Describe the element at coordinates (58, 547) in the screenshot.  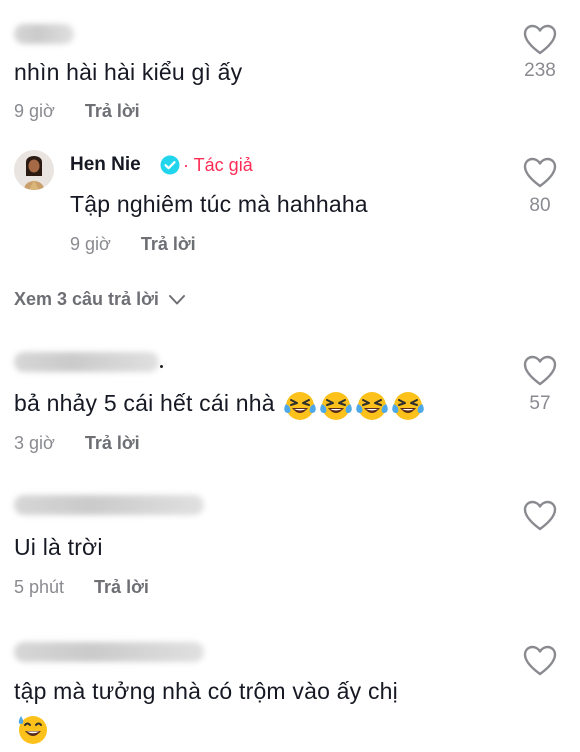
I see `comment-text: Ui là trời` at that location.